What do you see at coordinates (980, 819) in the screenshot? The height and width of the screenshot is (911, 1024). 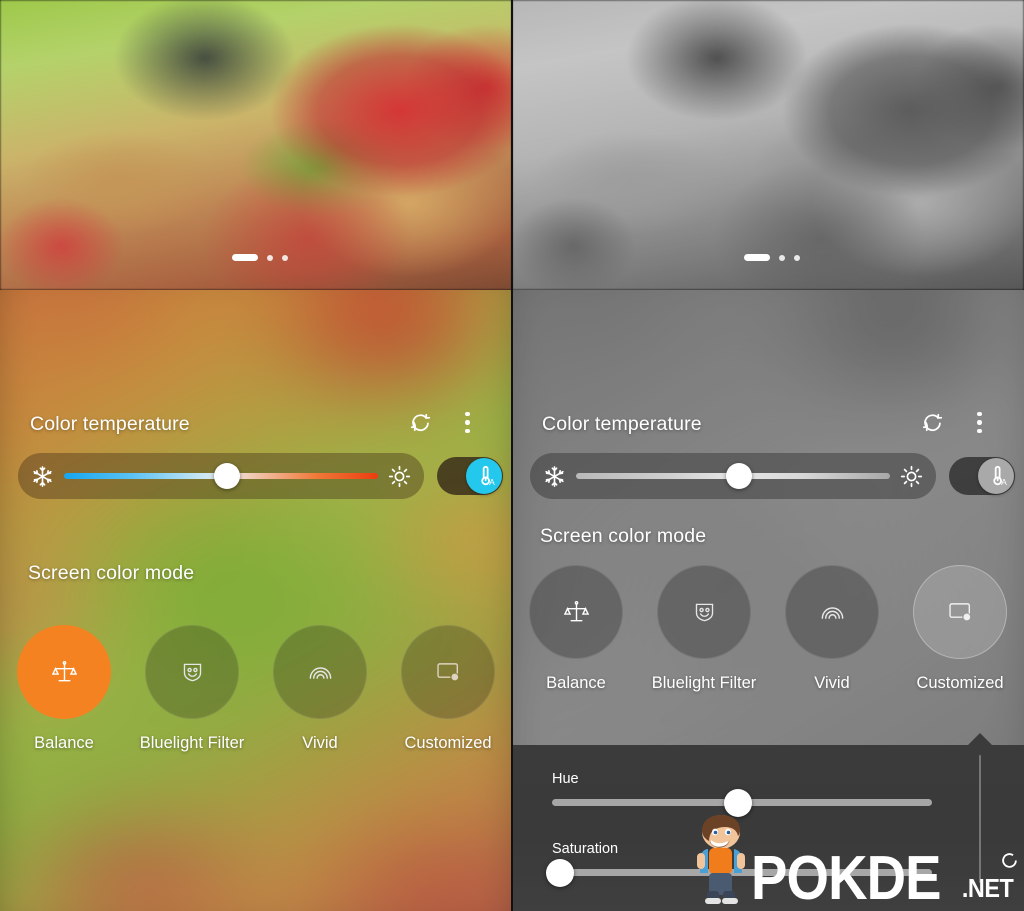 I see `sheet-scrollbar` at bounding box center [980, 819].